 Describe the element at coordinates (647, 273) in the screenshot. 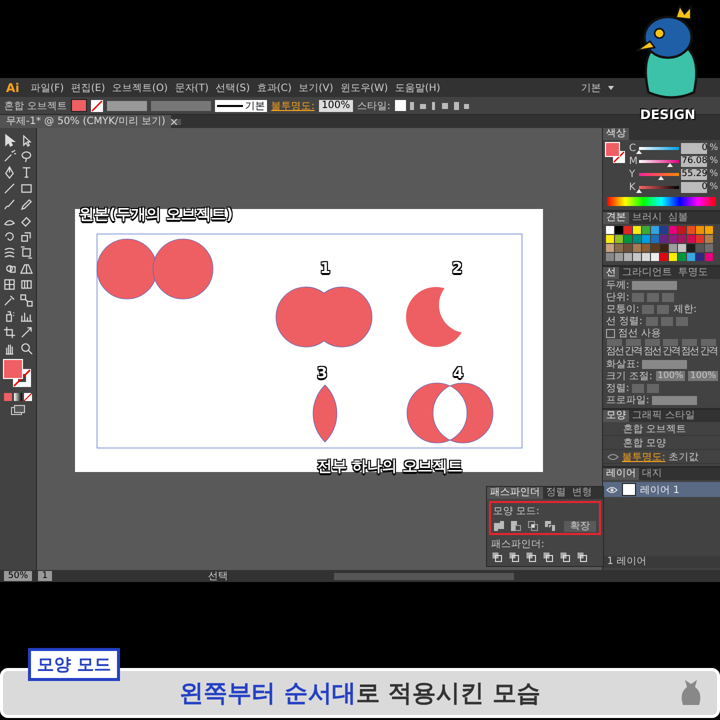

I see `panel-tab: 그라디언트` at that location.